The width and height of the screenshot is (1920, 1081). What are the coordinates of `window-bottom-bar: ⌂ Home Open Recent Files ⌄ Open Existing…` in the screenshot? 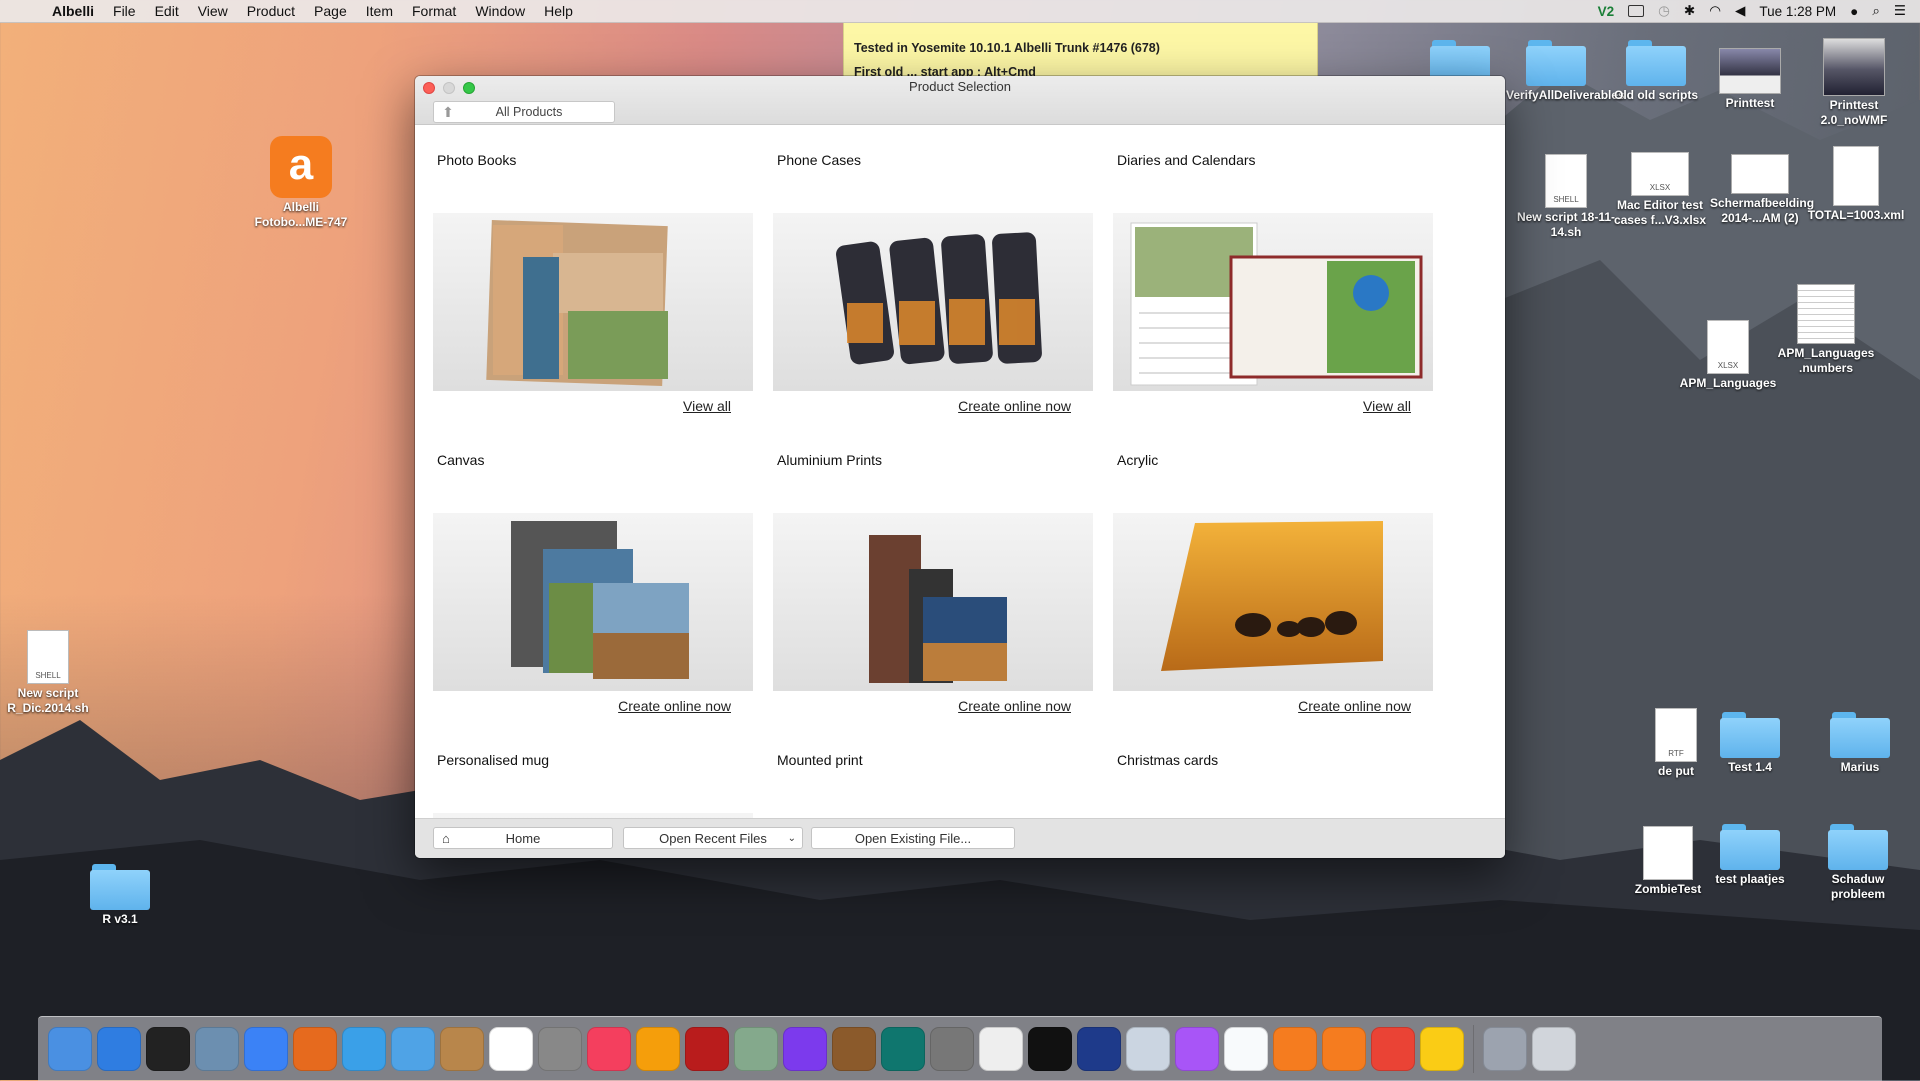 It's located at (960, 838).